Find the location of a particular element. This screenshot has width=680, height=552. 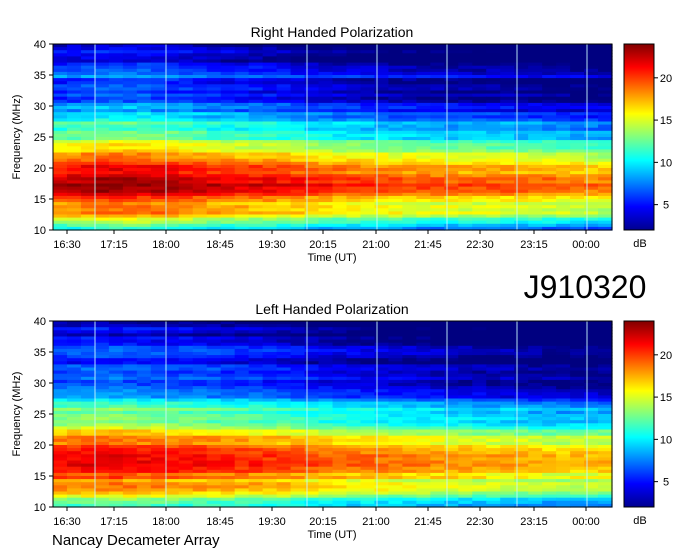

observation-id: J910320 is located at coordinates (585, 287).